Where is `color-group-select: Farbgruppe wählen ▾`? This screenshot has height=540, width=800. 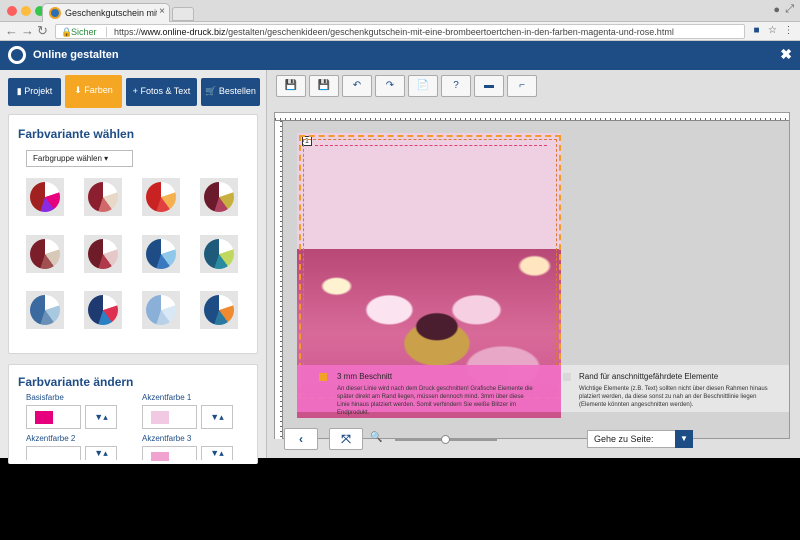 color-group-select: Farbgruppe wählen ▾ is located at coordinates (79, 158).